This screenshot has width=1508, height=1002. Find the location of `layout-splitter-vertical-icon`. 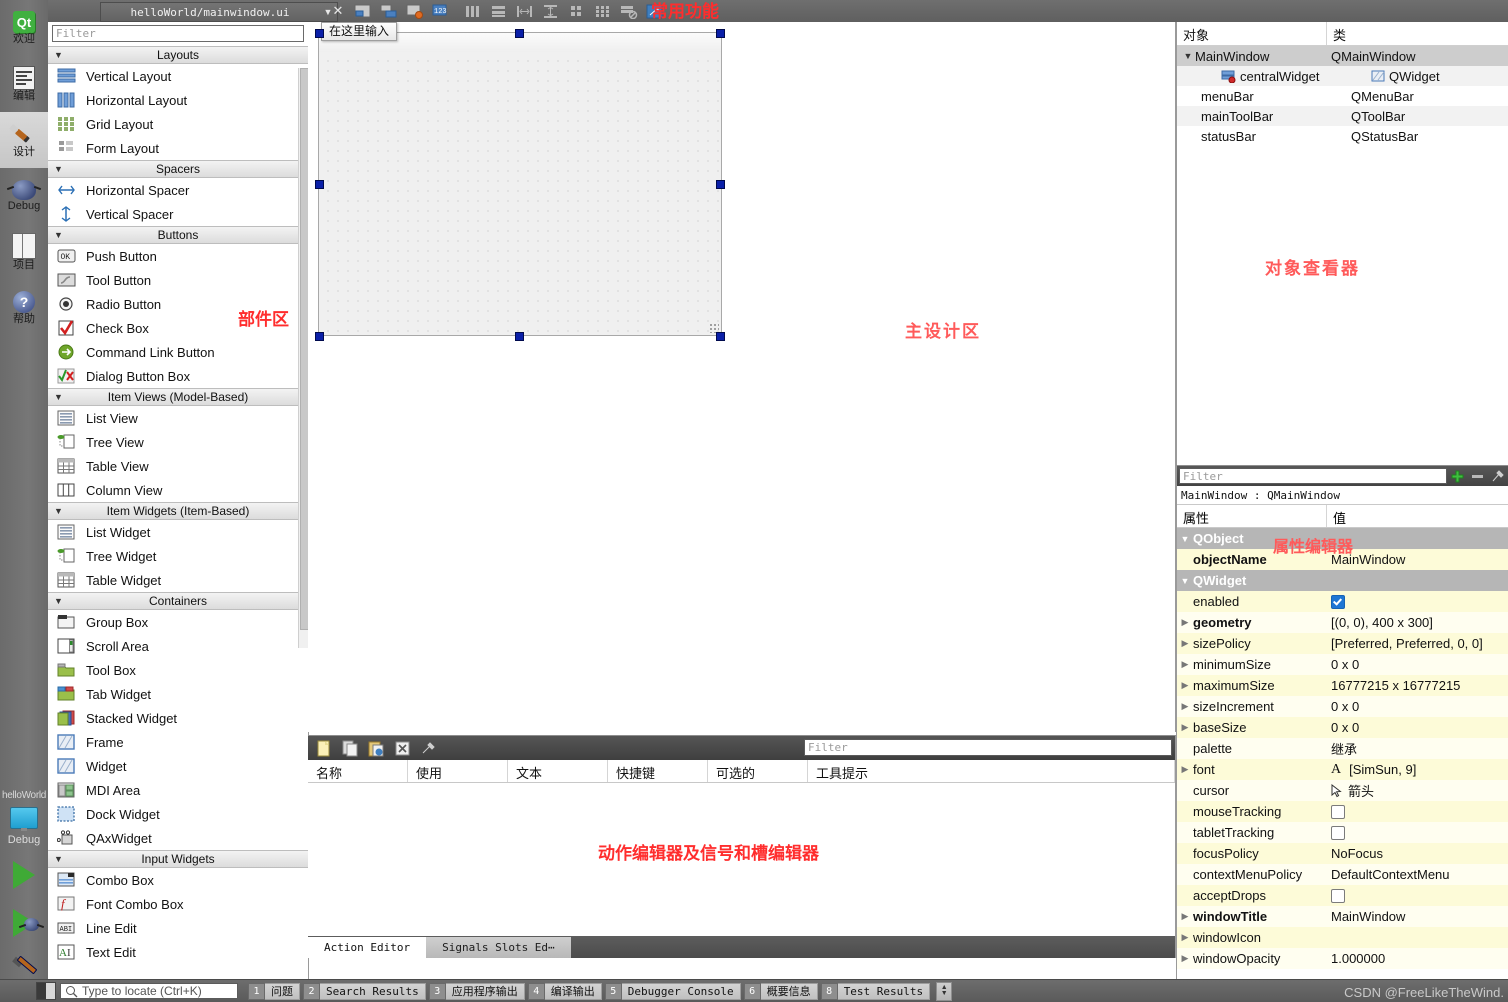

layout-splitter-vertical-icon is located at coordinates (551, 11).